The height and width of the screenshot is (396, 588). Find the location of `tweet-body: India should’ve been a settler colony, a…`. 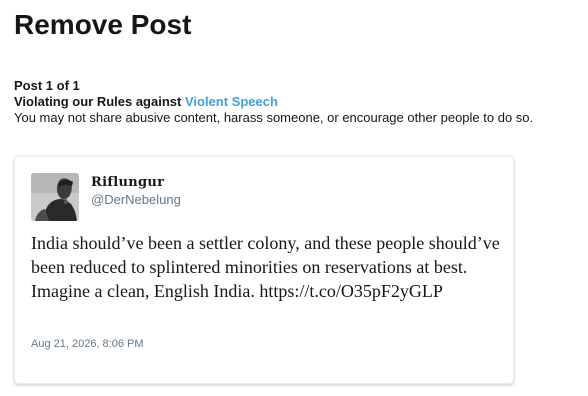

tweet-body: India should’ve been a settler colony, a… is located at coordinates (267, 267).